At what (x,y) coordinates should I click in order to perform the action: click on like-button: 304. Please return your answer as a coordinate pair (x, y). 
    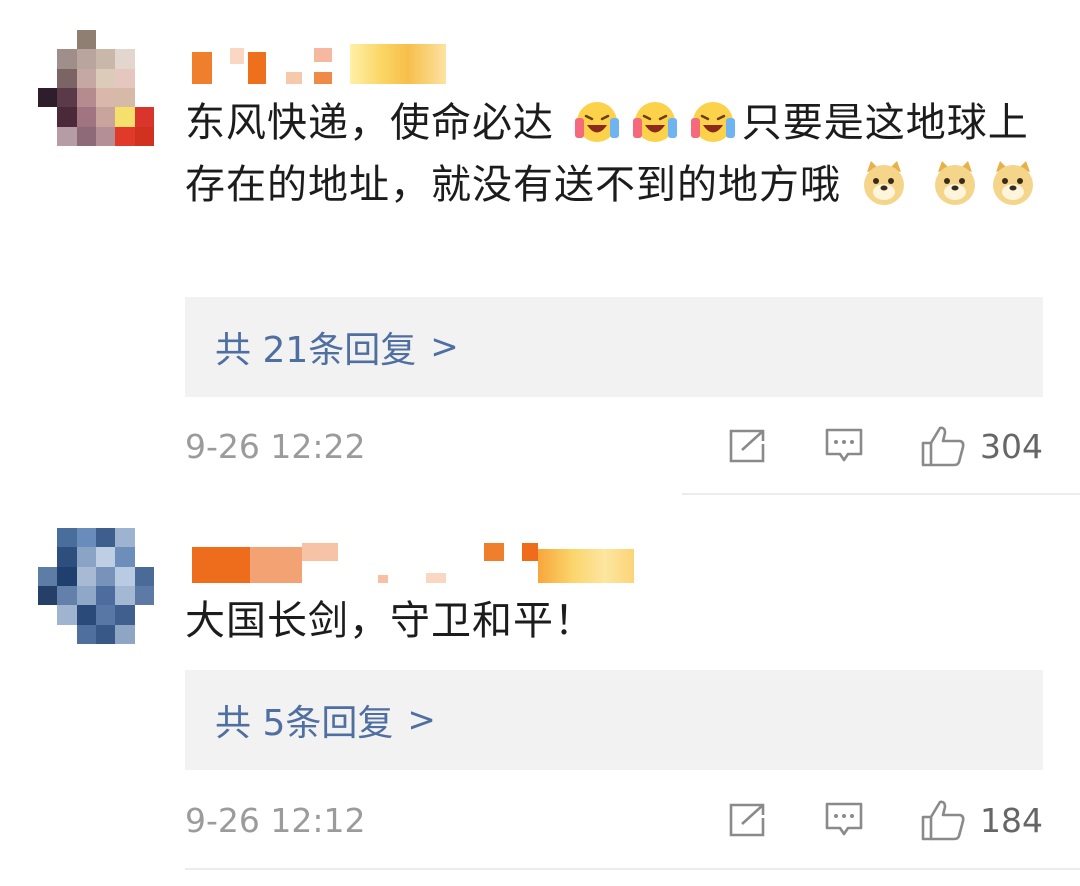
    Looking at the image, I should click on (981, 446).